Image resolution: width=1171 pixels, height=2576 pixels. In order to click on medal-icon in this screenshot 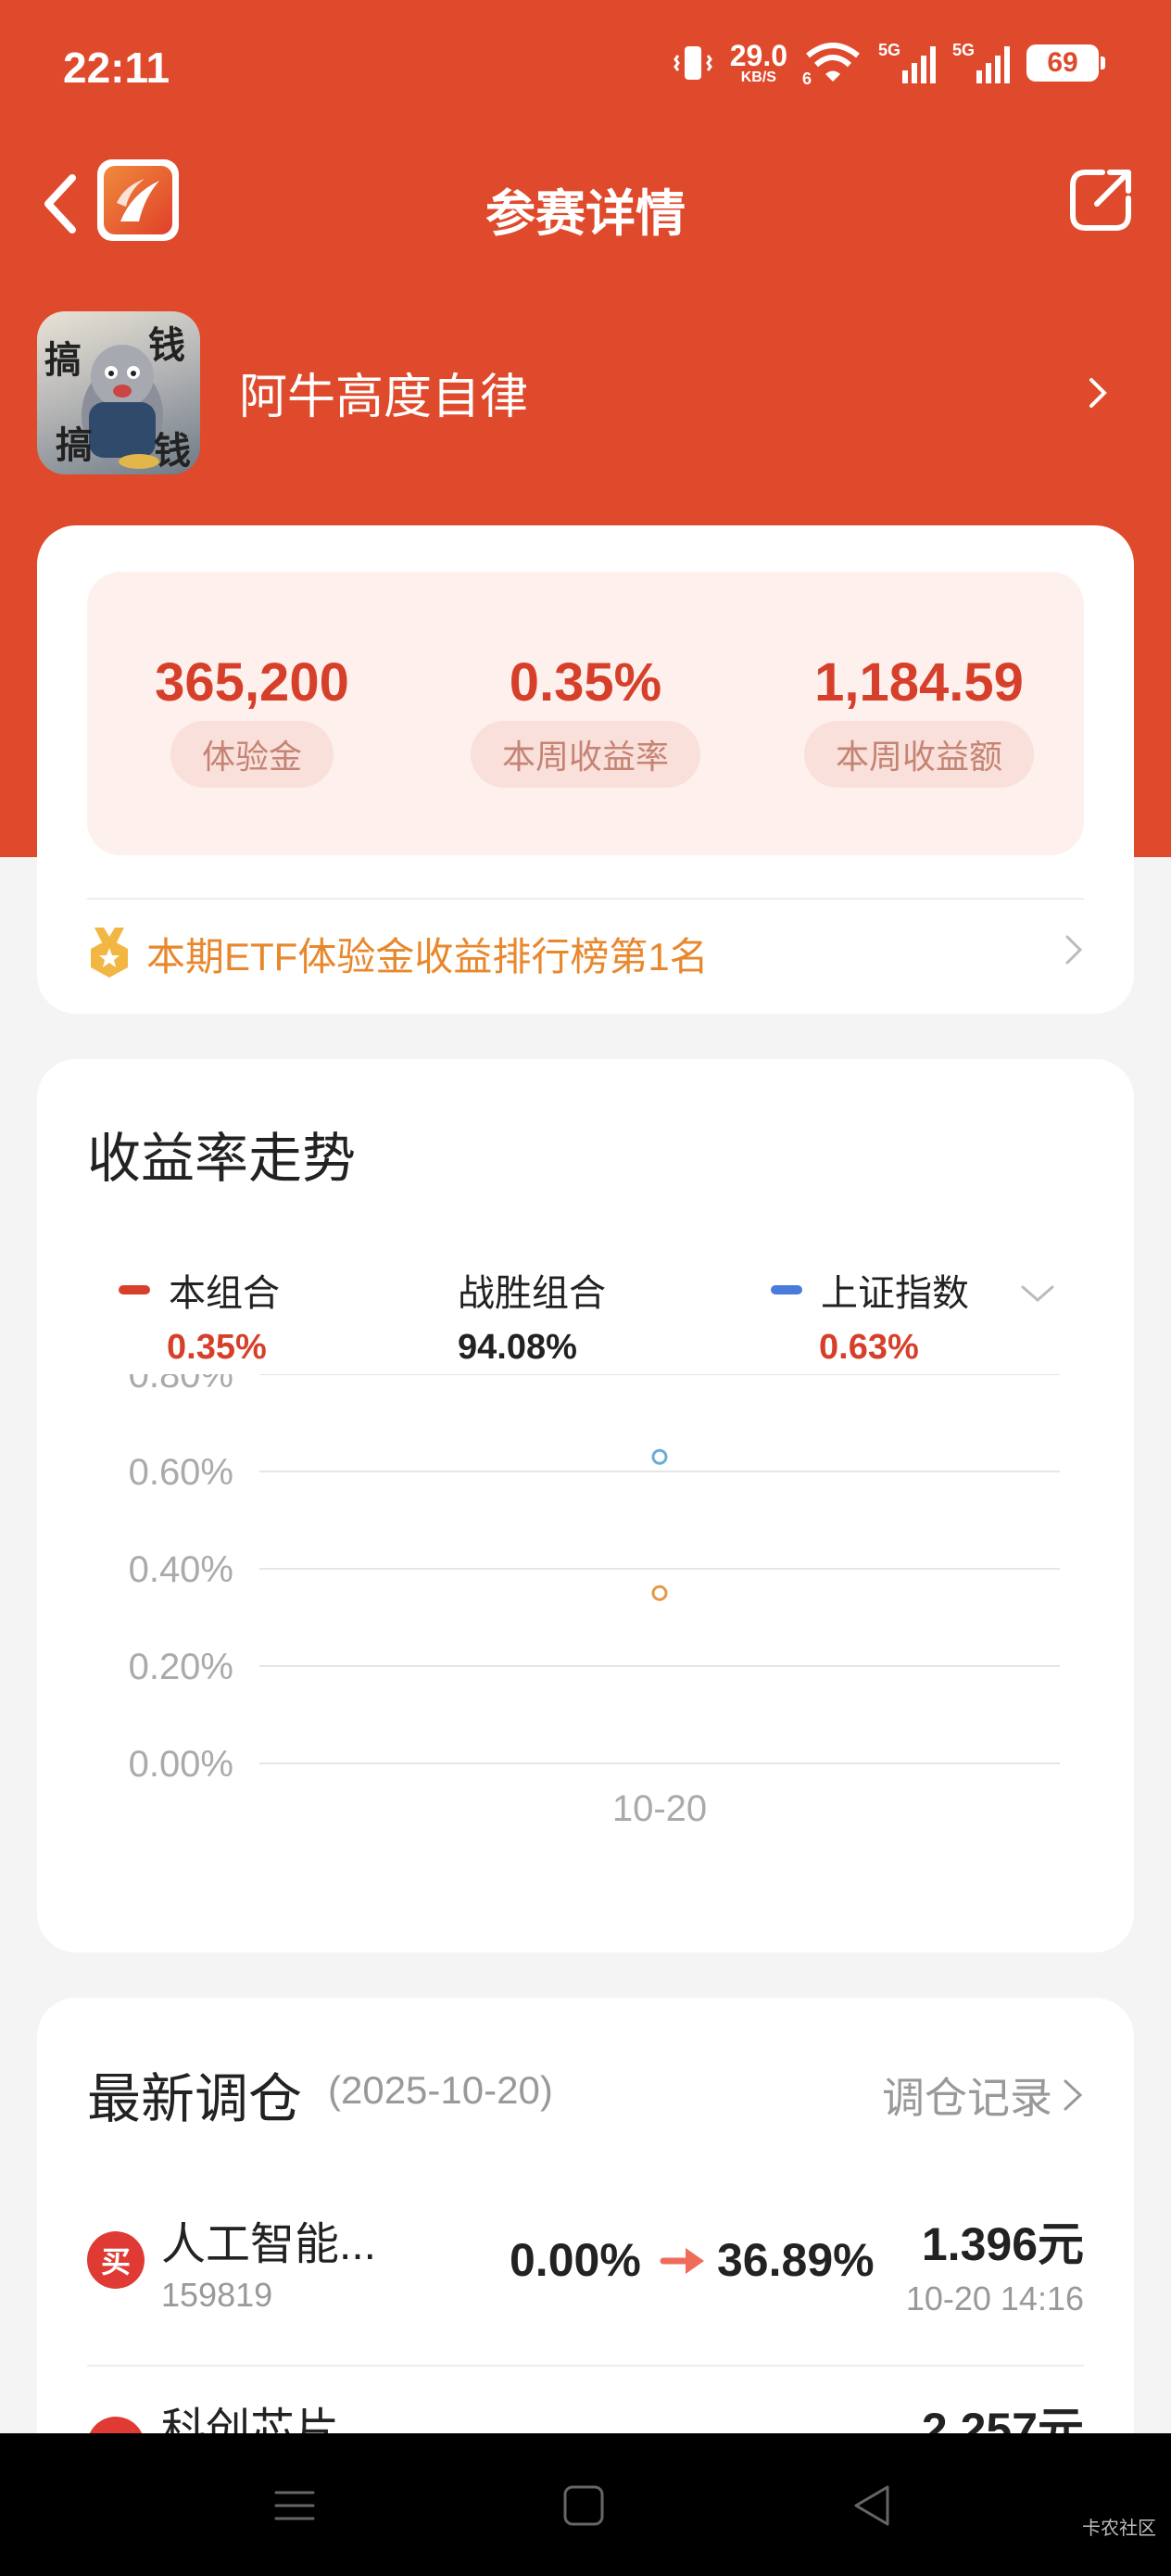, I will do `click(110, 953)`.